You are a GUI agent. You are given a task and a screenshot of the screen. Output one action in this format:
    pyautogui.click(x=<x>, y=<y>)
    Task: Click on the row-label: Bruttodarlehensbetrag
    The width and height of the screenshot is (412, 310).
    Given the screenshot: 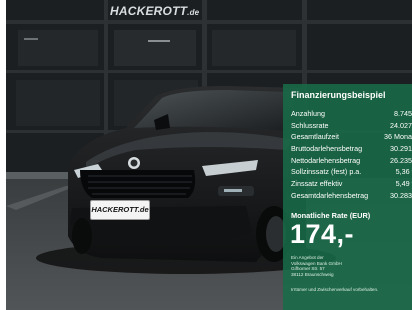 What is the action you would take?
    pyautogui.click(x=327, y=149)
    